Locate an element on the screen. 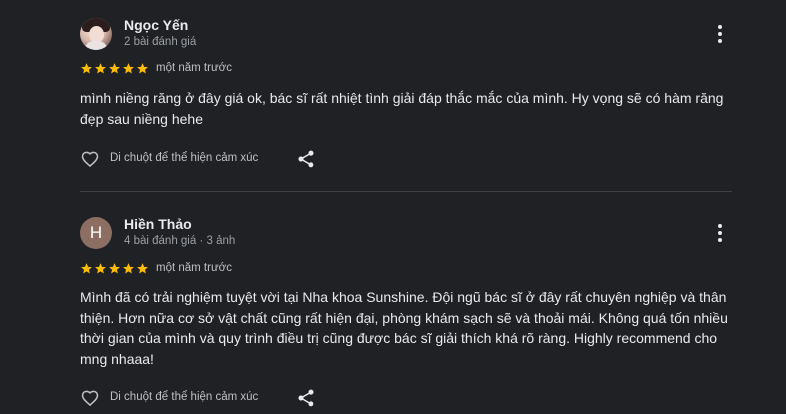 Image resolution: width=786 pixels, height=414 pixels. reviewer-meta: 4 bài đánh giá · 3 ảnh is located at coordinates (180, 241).